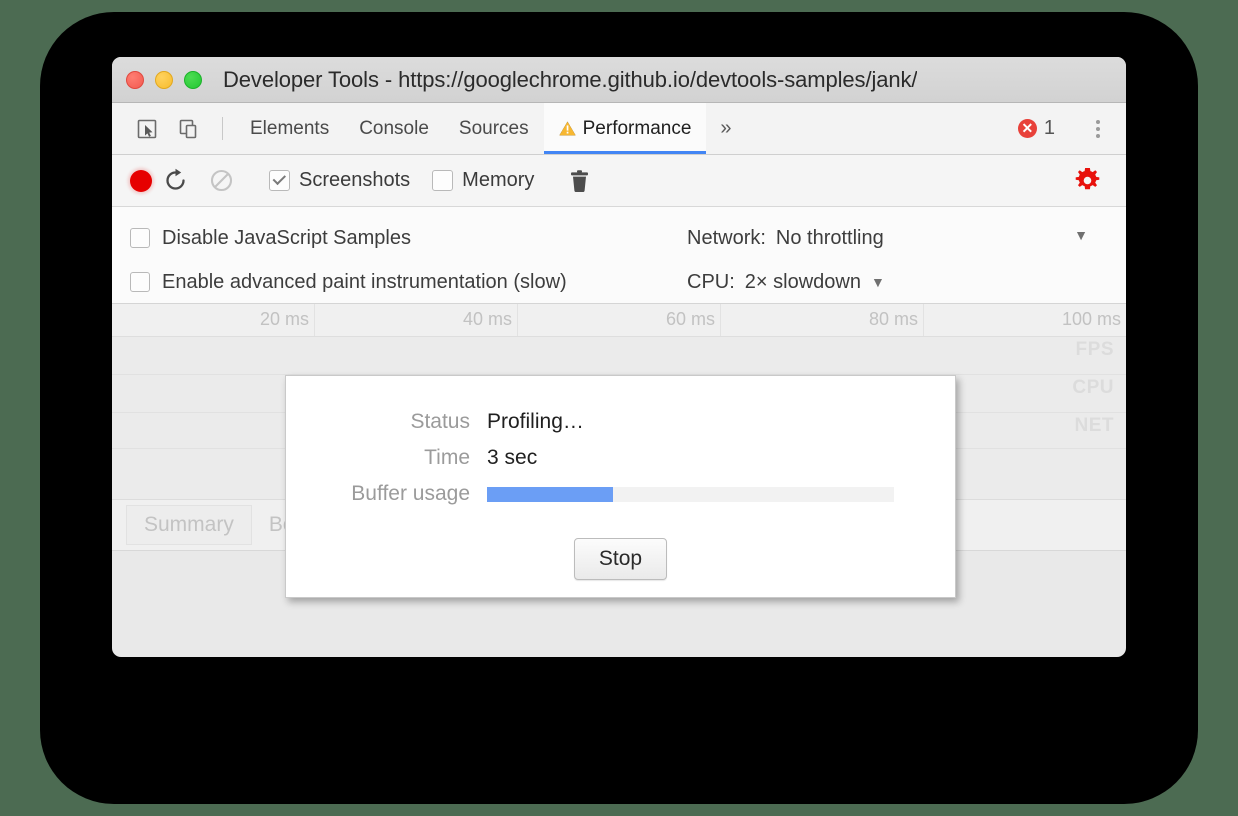 This screenshot has height=816, width=1238. I want to click on timeline-ruler: 20 ms 40 ms 60 ms 80 ms 100 ms, so click(619, 320).